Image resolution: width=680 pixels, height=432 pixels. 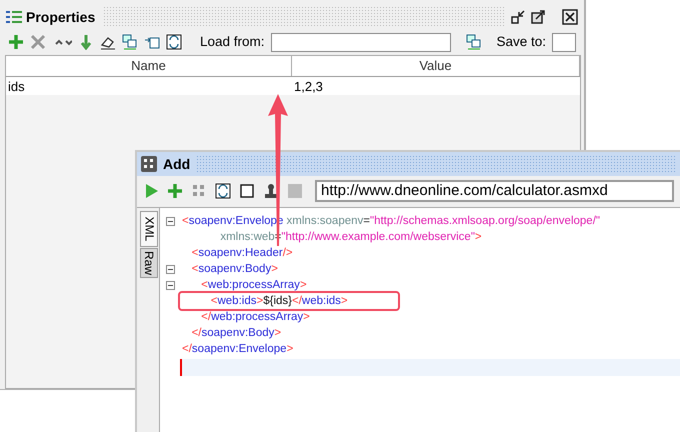 I want to click on window-title: Add, so click(x=176, y=164).